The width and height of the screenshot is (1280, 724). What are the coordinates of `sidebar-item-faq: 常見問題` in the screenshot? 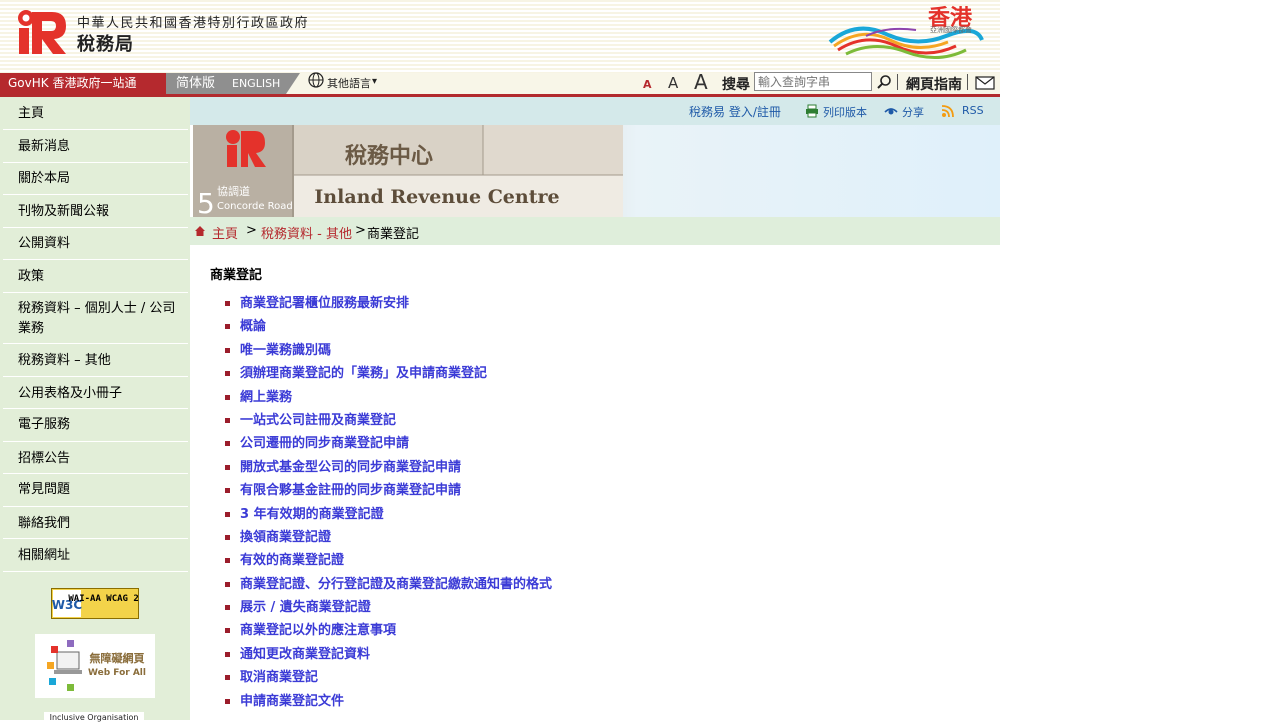 It's located at (95, 490).